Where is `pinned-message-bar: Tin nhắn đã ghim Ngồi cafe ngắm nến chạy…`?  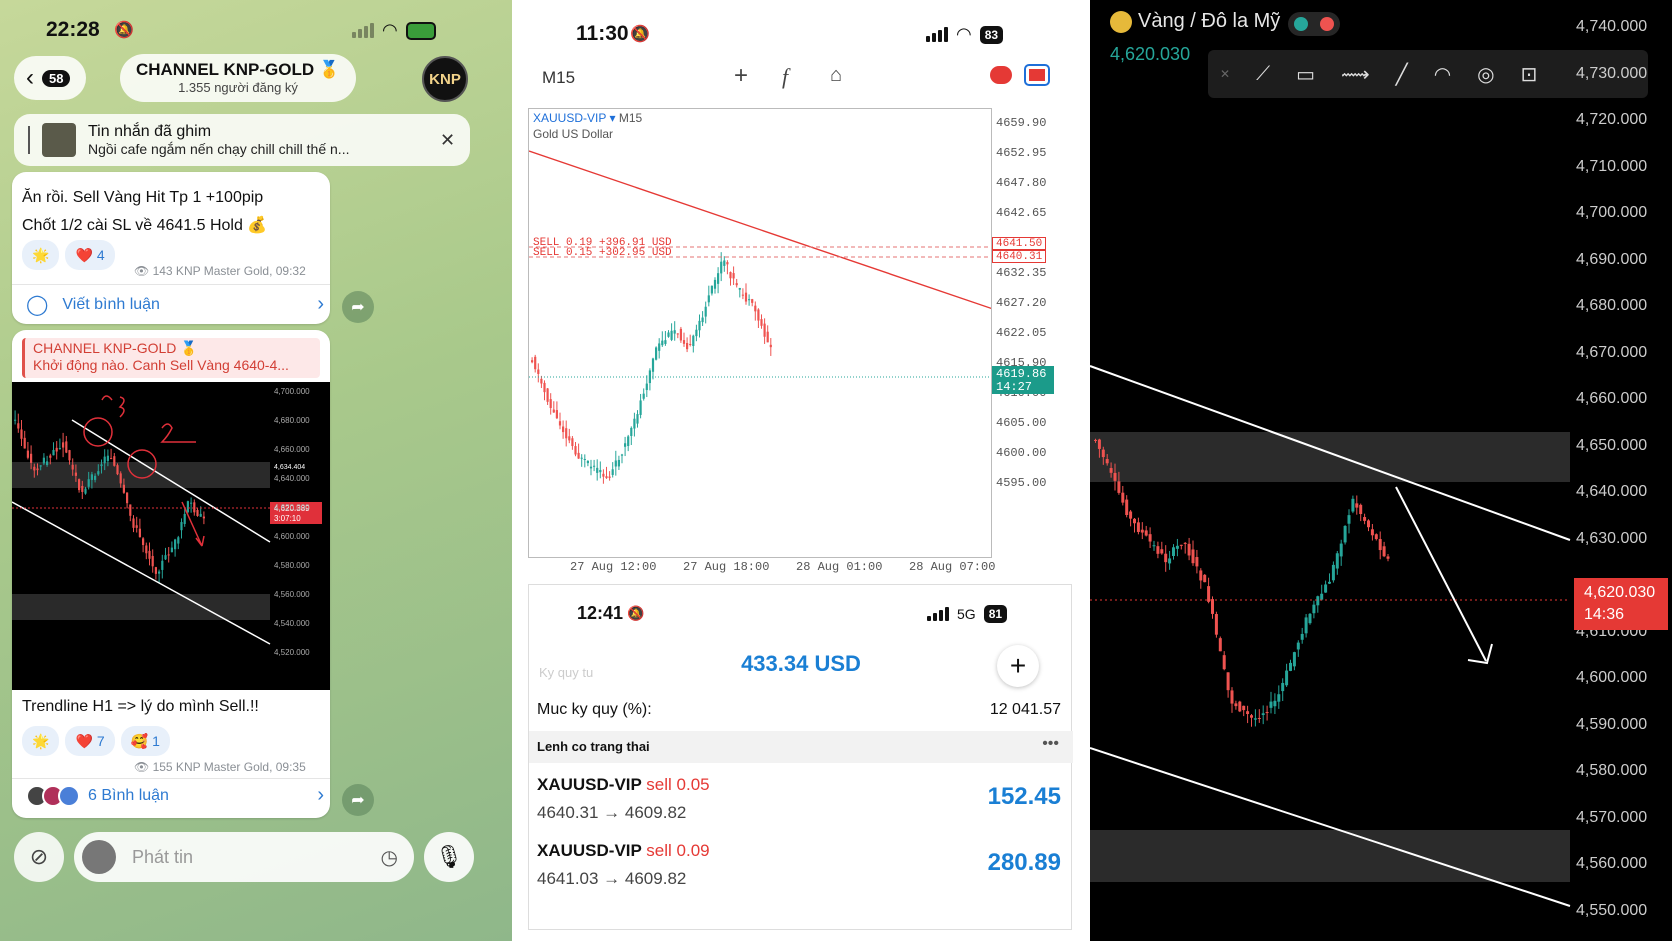 pinned-message-bar: Tin nhắn đã ghim Ngồi cafe ngắm nến chạy… is located at coordinates (242, 140).